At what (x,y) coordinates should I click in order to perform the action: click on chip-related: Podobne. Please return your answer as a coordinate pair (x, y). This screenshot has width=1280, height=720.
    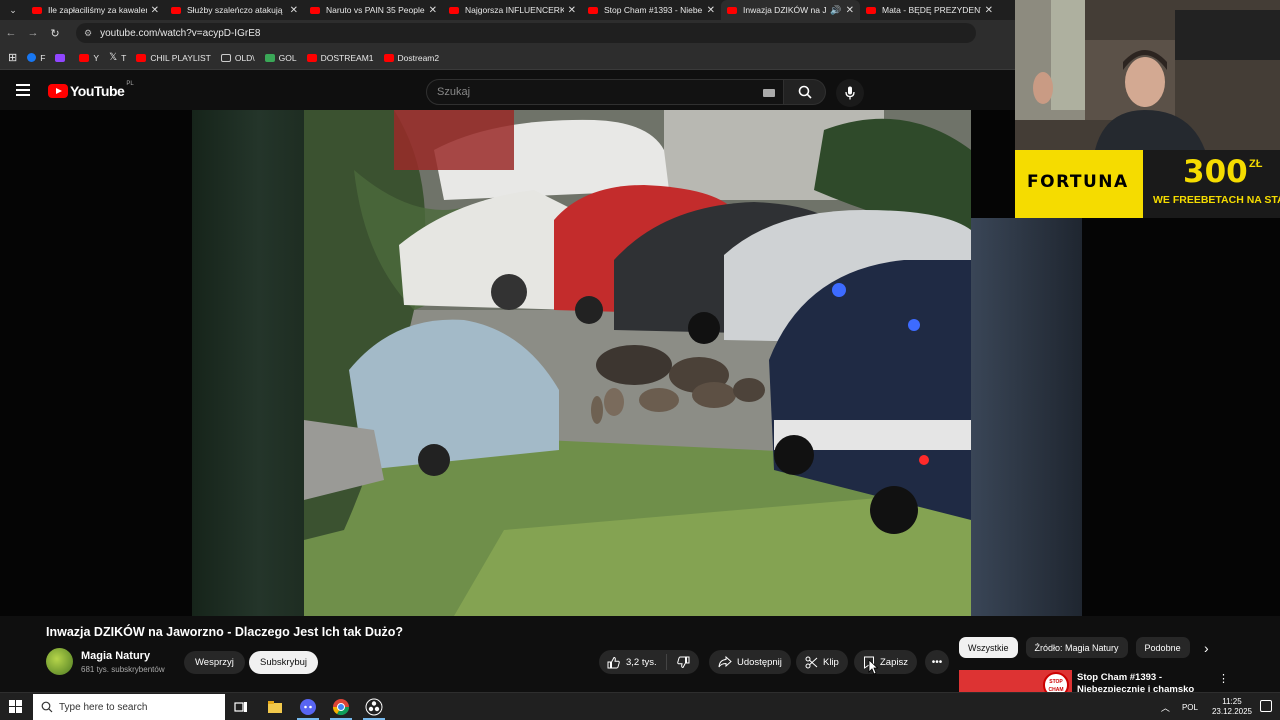
    Looking at the image, I should click on (1162, 647).